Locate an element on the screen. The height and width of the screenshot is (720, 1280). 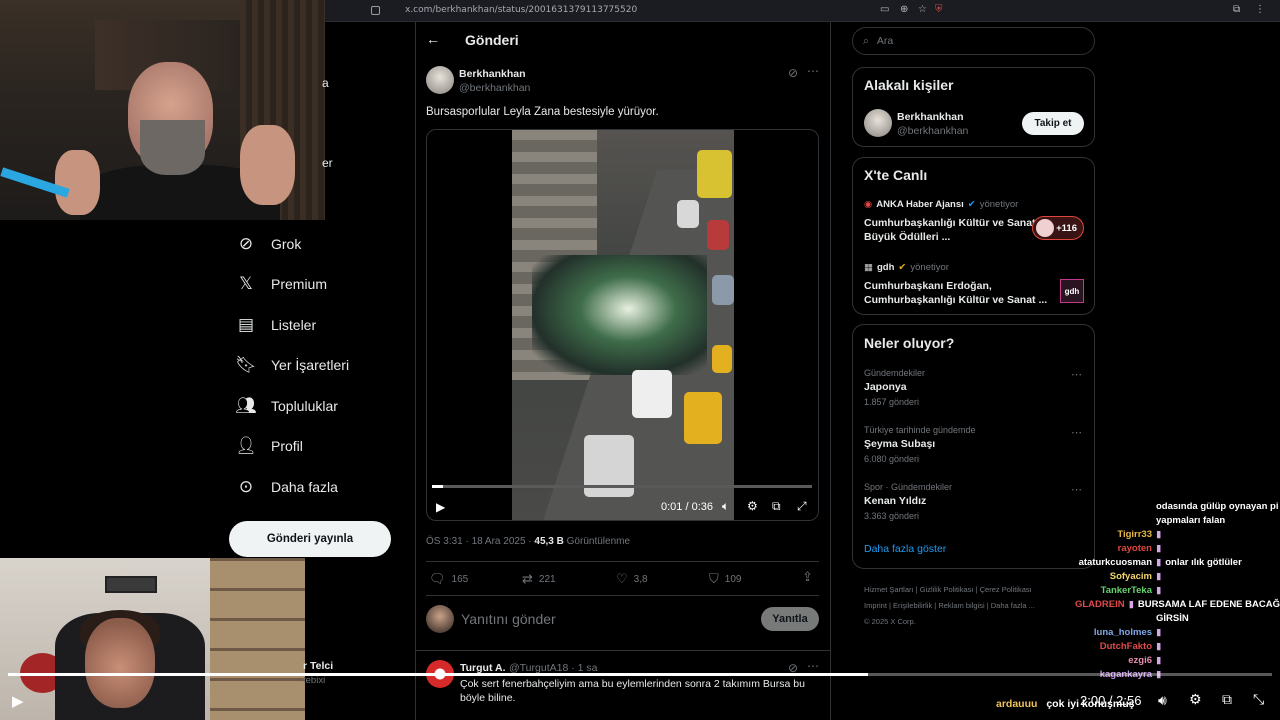
nav-bookmarks: 🔖︎ Yer İşaretleri is located at coordinates (292, 365).